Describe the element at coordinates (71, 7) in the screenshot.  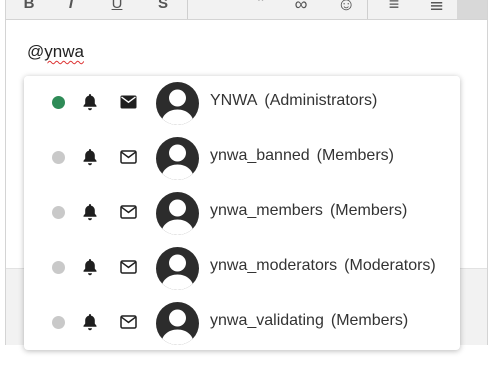
I see `italic-icon: I` at that location.